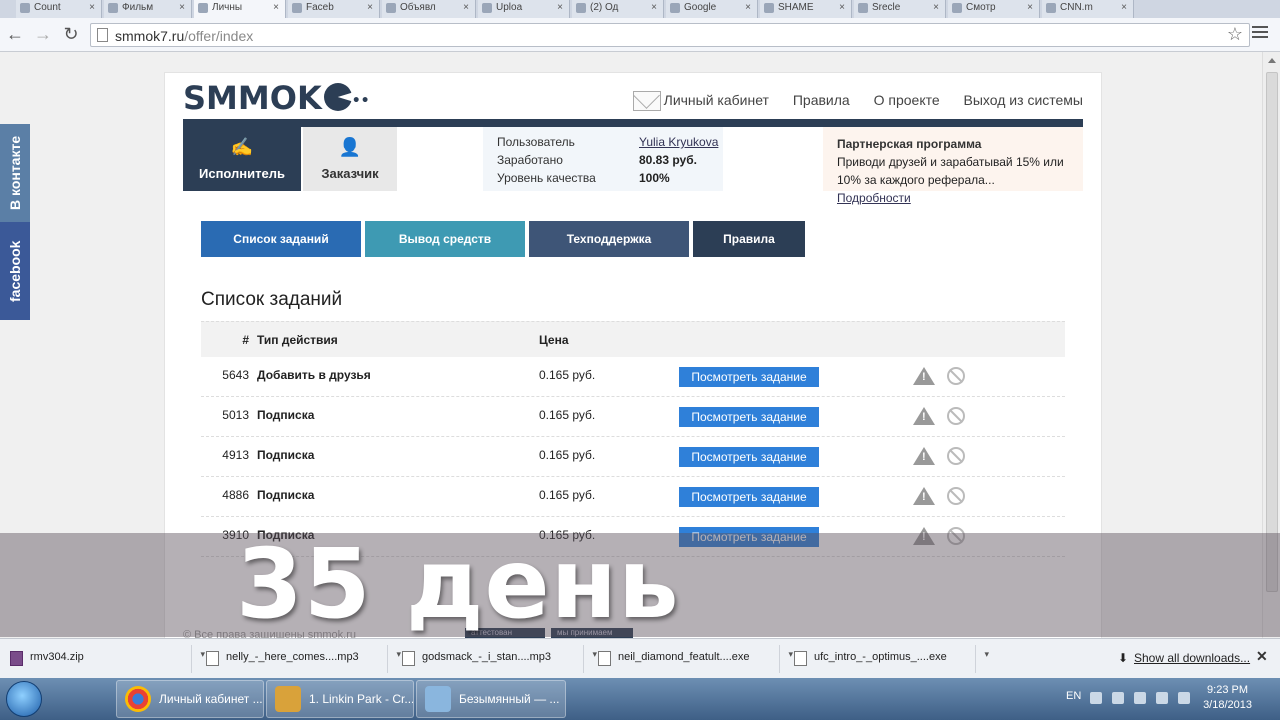  Describe the element at coordinates (678, 142) in the screenshot. I see `username-link: Yulia Kryukova` at that location.